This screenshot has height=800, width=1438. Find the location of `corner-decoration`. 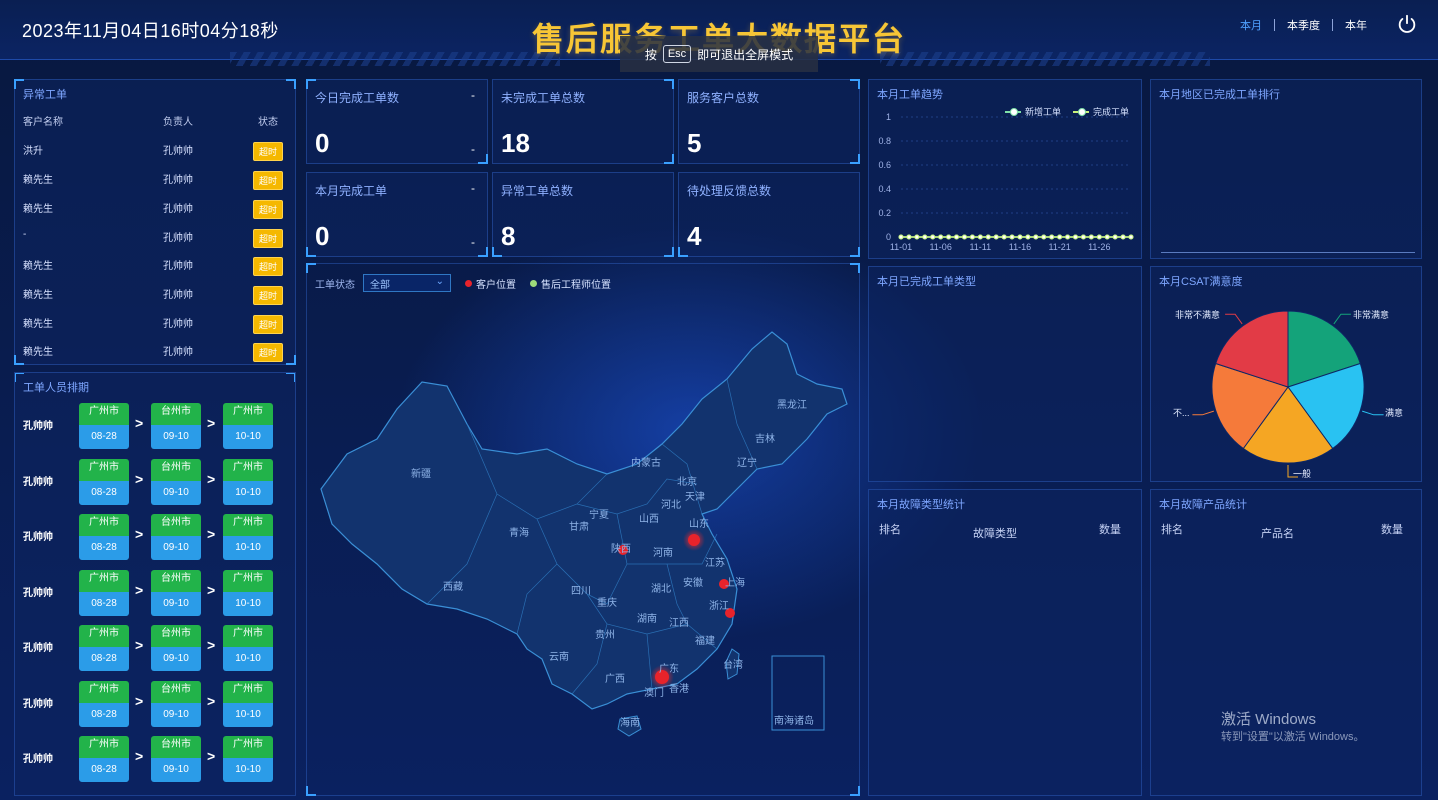

corner-decoration is located at coordinates (669, 84).